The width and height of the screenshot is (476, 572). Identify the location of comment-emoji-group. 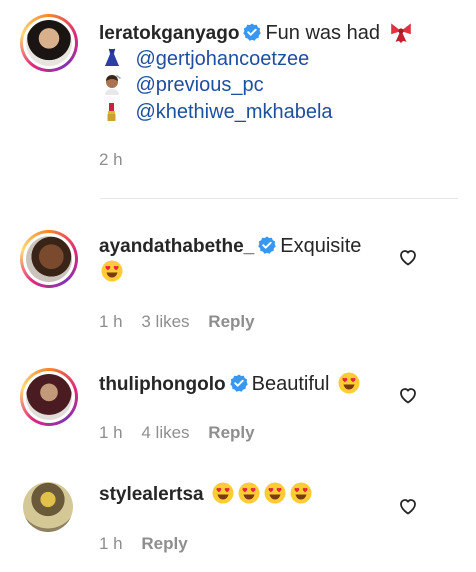
(262, 493).